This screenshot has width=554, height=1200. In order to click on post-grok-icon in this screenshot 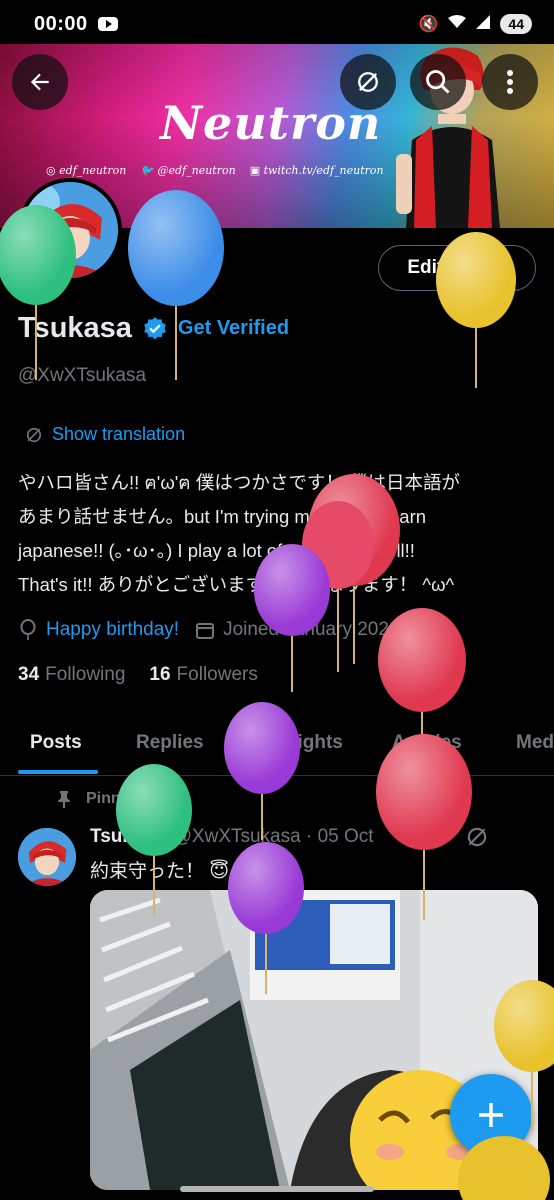, I will do `click(477, 837)`.